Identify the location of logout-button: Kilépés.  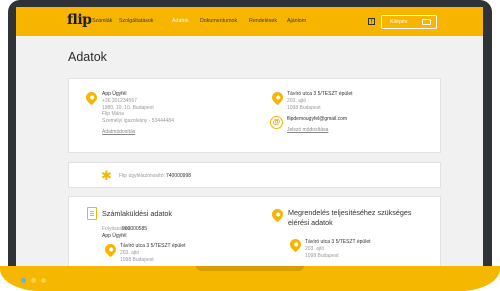
(409, 22).